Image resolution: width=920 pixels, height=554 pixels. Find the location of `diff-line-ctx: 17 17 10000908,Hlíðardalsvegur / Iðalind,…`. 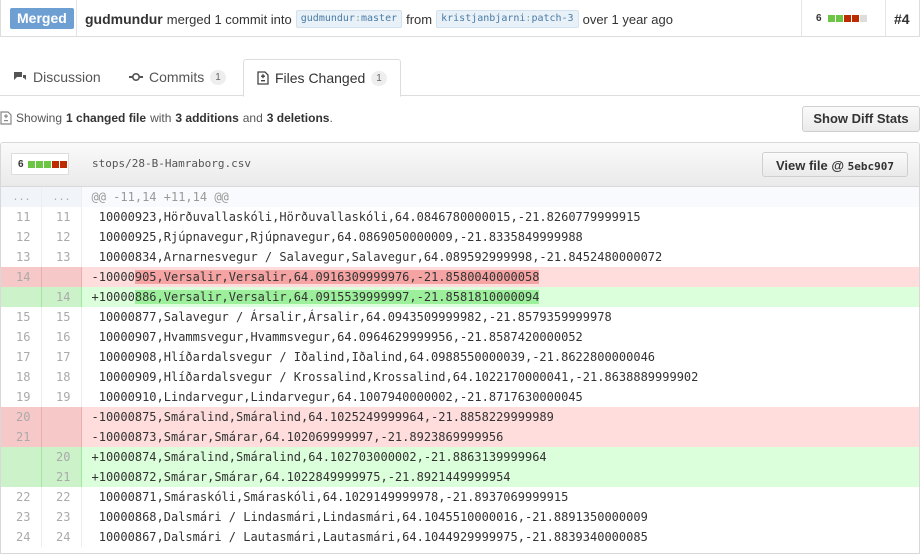

diff-line-ctx: 17 17 10000908,Hlíðardalsvegur / Iðalind,… is located at coordinates (460, 357).